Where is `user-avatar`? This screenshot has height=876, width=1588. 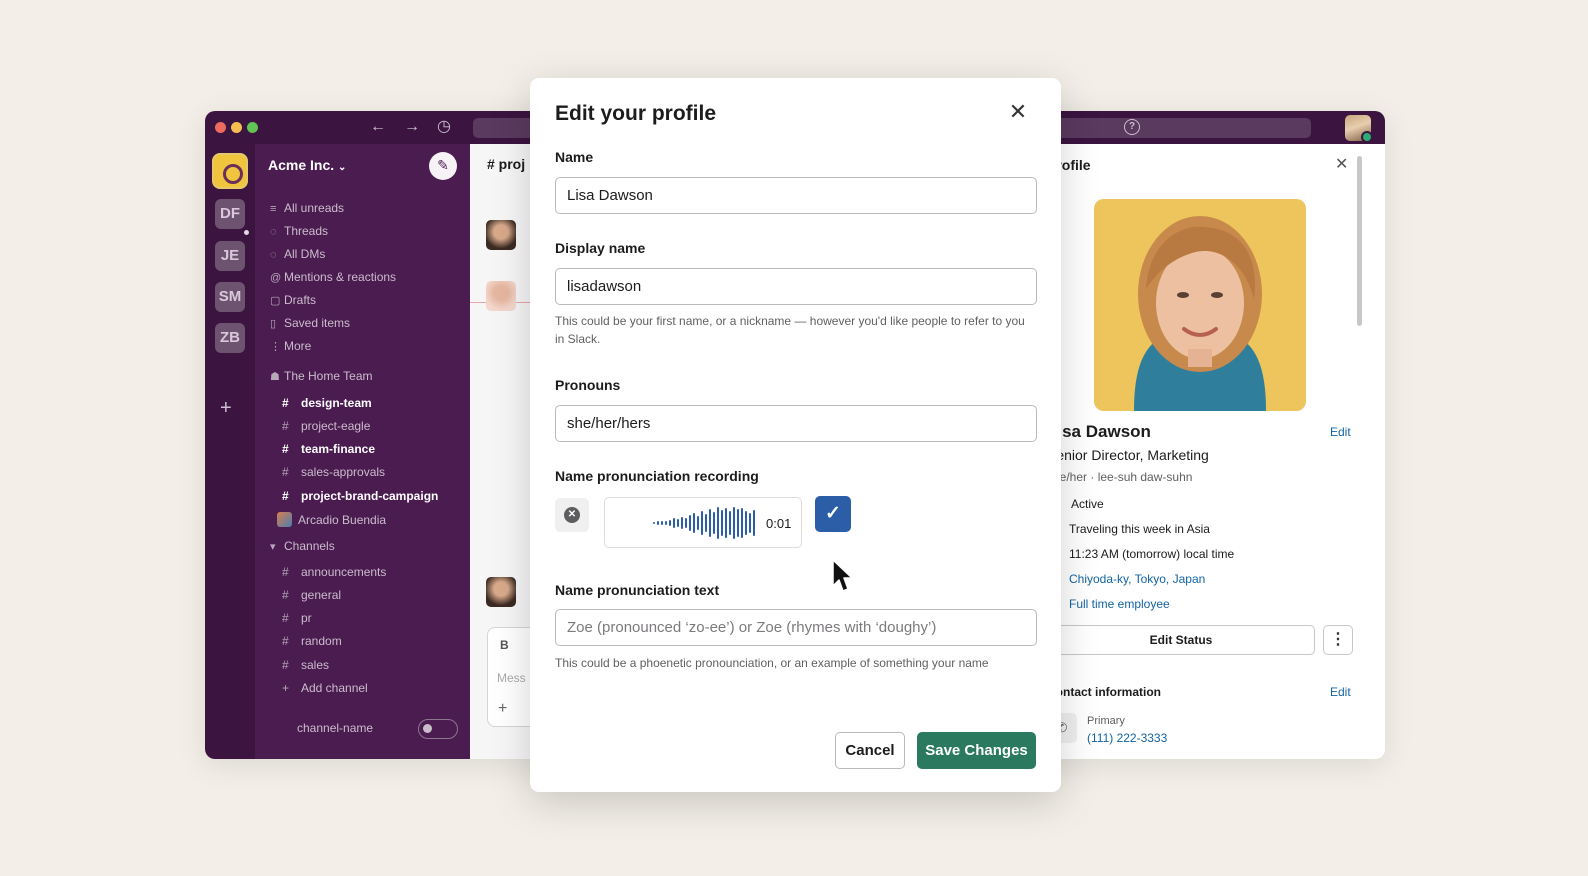 user-avatar is located at coordinates (1359, 129).